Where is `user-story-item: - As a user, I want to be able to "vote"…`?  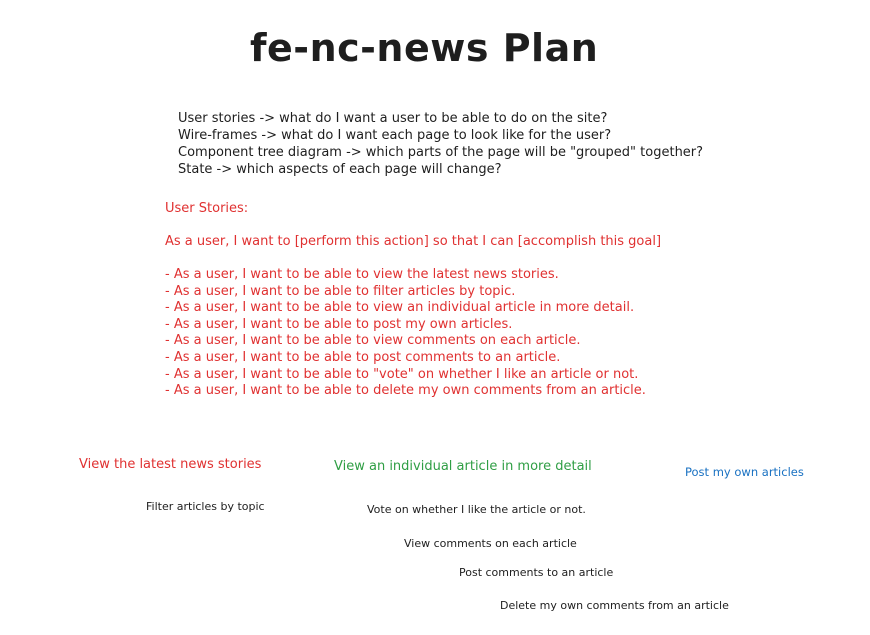
user-story-item: - As a user, I want to be able to "vote"… is located at coordinates (402, 374).